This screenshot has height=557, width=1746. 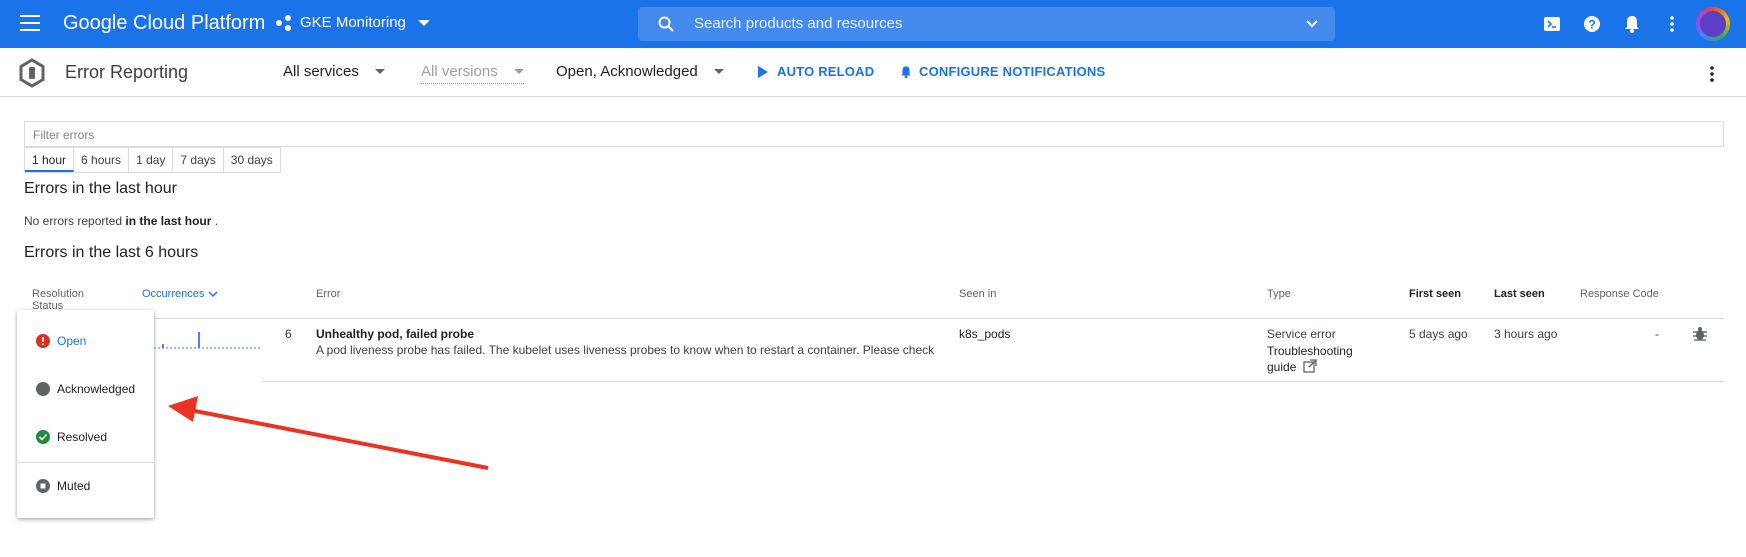 I want to click on versions-dropdown: All versions, so click(x=472, y=73).